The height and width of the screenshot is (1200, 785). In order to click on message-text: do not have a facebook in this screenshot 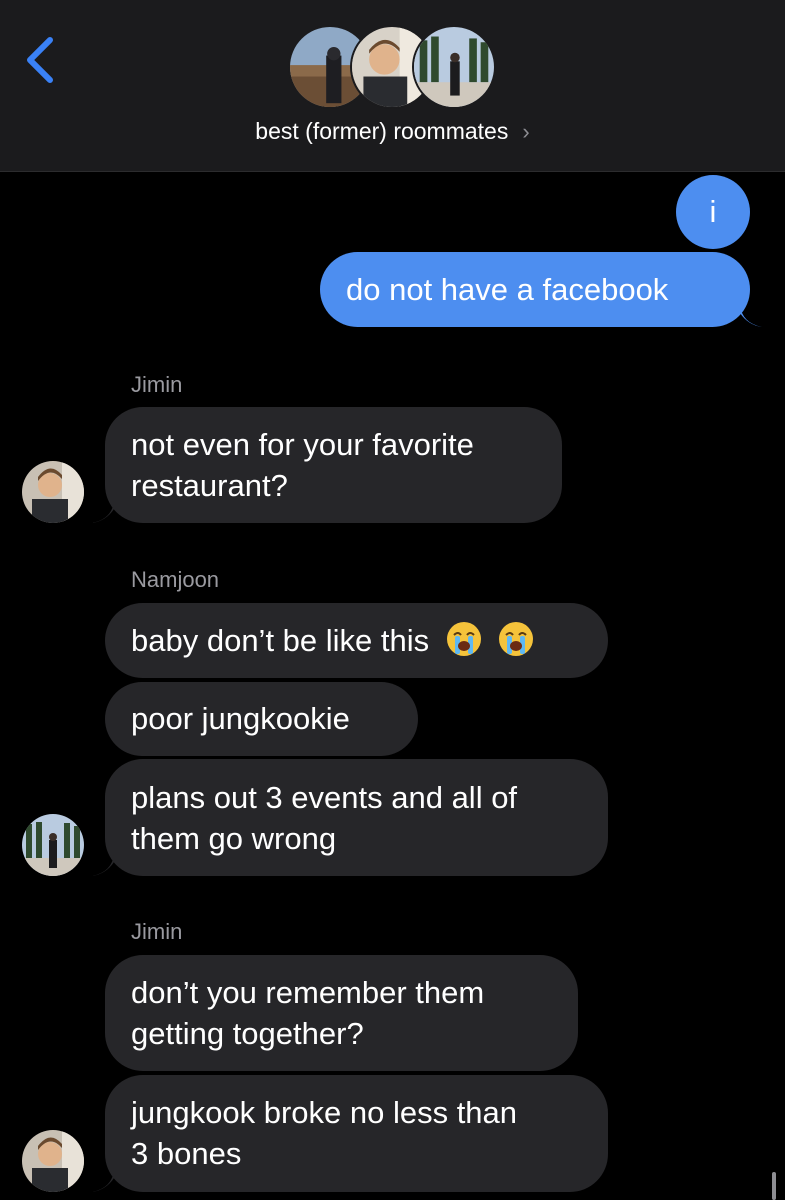, I will do `click(507, 289)`.